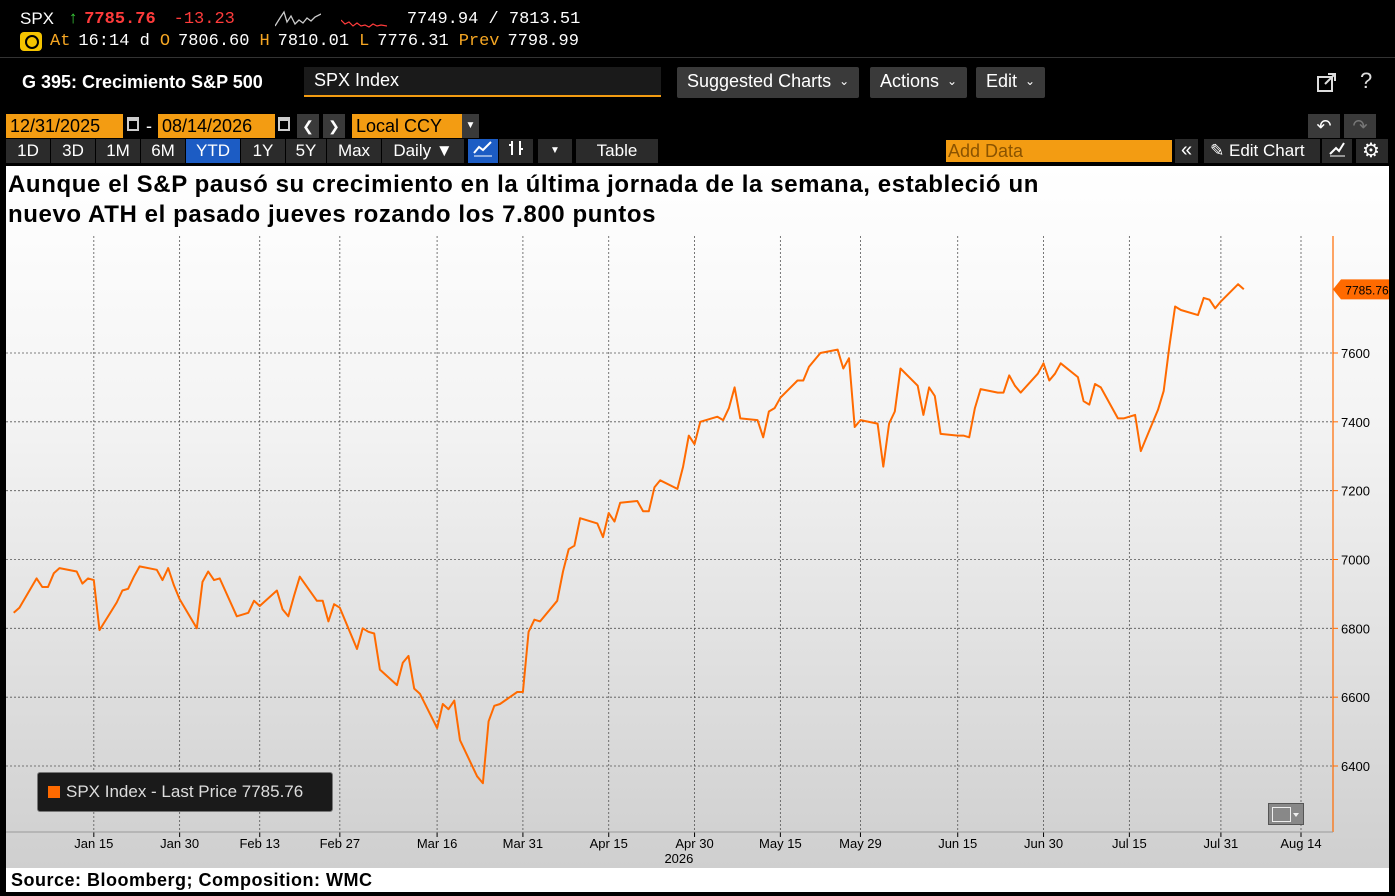  Describe the element at coordinates (259, 843) in the screenshot. I see `x-tick-label: Feb 13` at that location.